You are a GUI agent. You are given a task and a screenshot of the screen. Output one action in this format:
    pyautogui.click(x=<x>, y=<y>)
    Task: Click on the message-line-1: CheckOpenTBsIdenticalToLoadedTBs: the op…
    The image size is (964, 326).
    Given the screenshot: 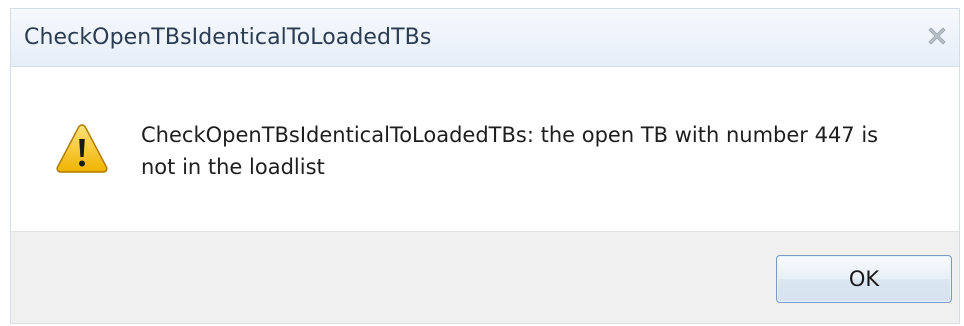 What is the action you would take?
    pyautogui.click(x=510, y=135)
    